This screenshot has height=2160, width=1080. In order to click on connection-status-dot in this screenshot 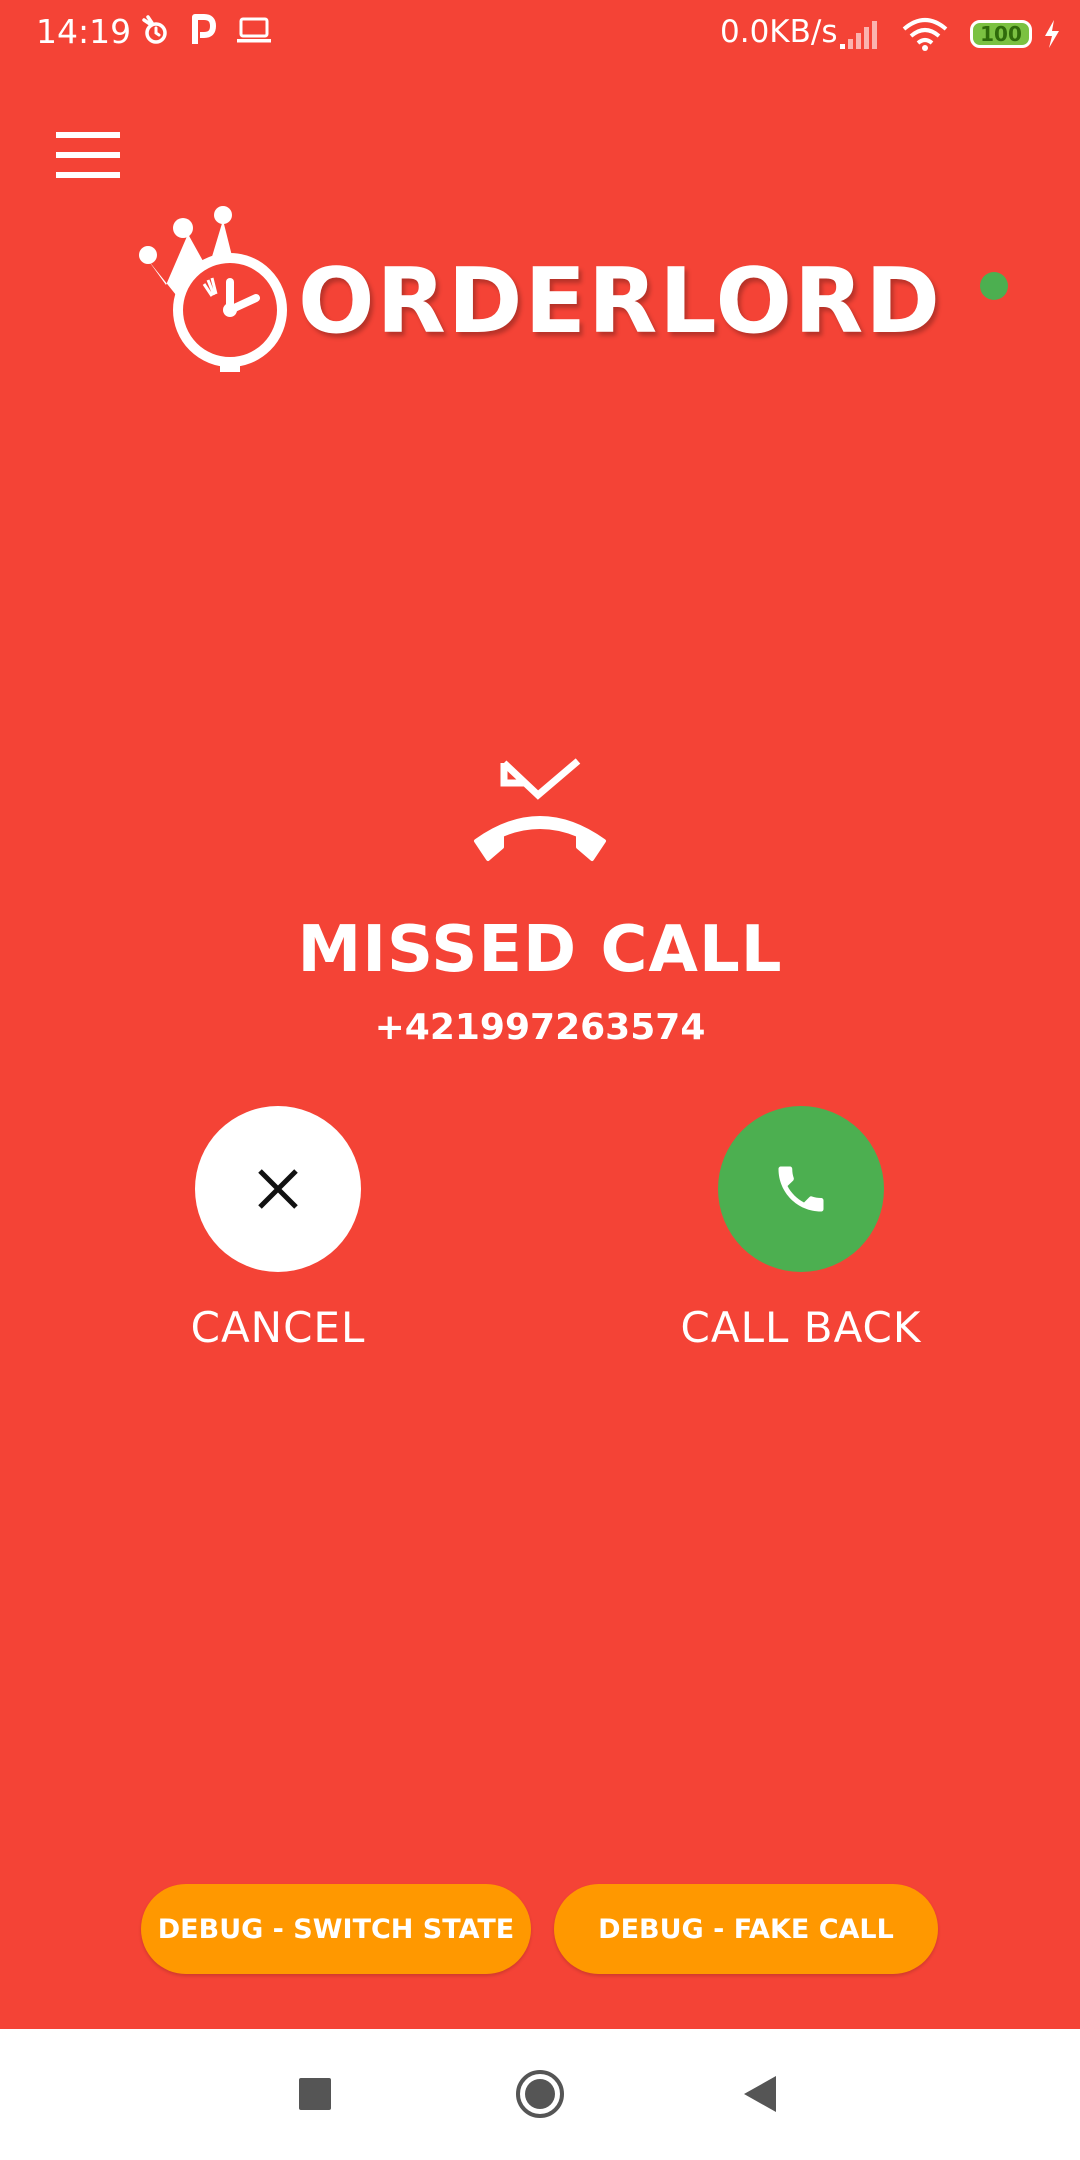, I will do `click(994, 286)`.